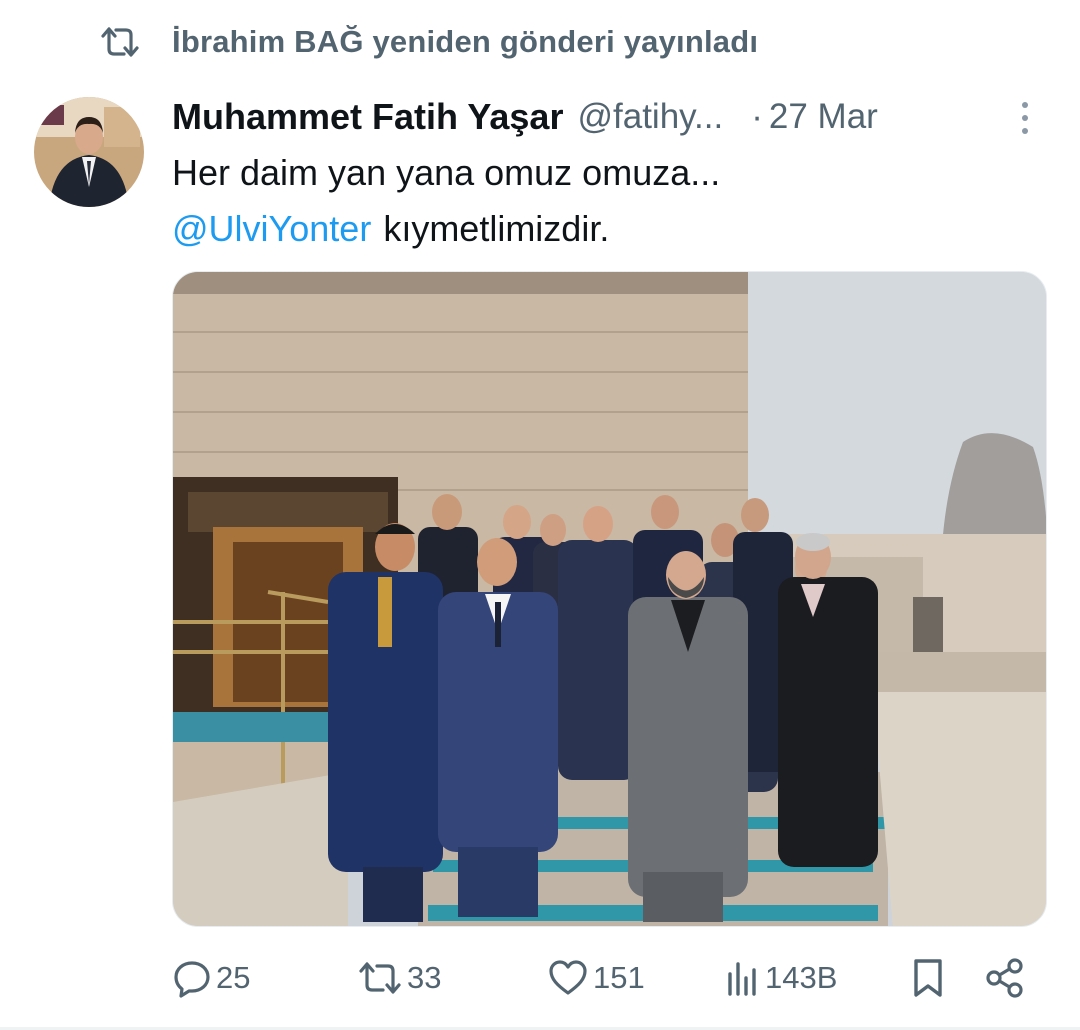 This screenshot has width=1080, height=1030. I want to click on repost-indicator: İbrahim BAĞ yeniden gönderi yayınladı, so click(429, 42).